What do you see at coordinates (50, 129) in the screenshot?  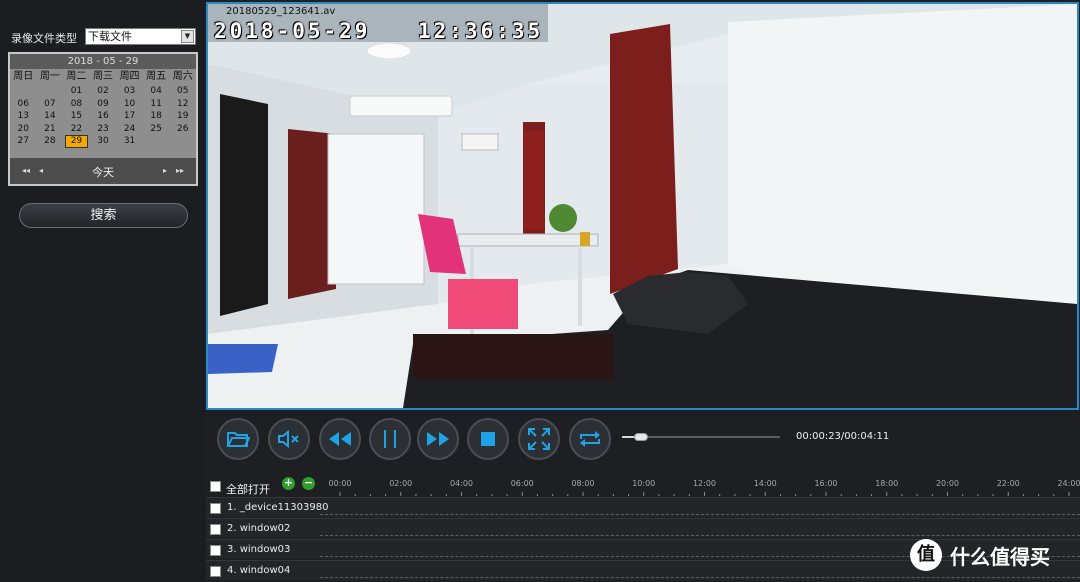 I see `calendar-day: 21` at bounding box center [50, 129].